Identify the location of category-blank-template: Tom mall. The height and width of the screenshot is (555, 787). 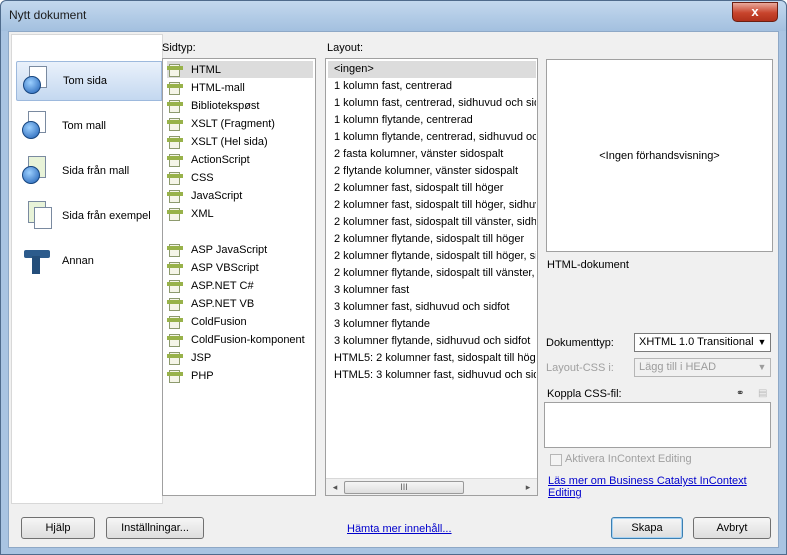
(89, 126).